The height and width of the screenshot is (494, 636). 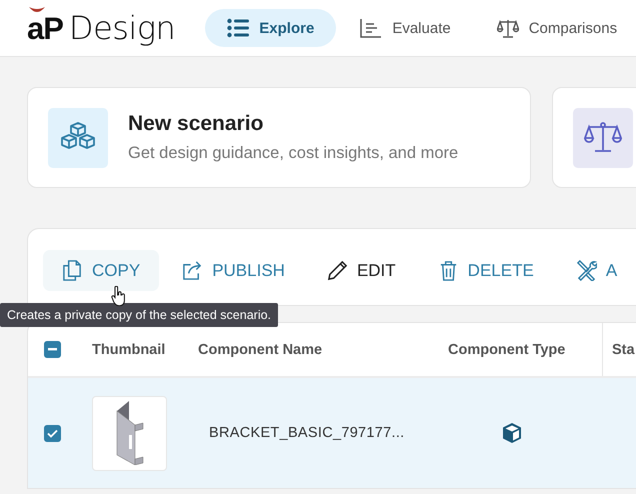 I want to click on column-header: Thumbnail, so click(x=129, y=350).